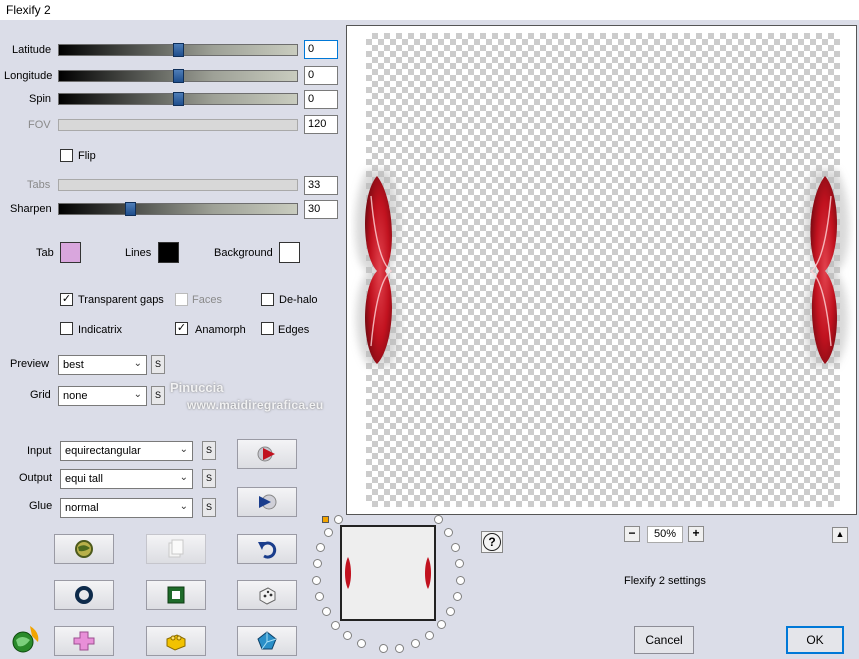 Image resolution: width=859 pixels, height=659 pixels. I want to click on glue-s-button: S, so click(209, 507).